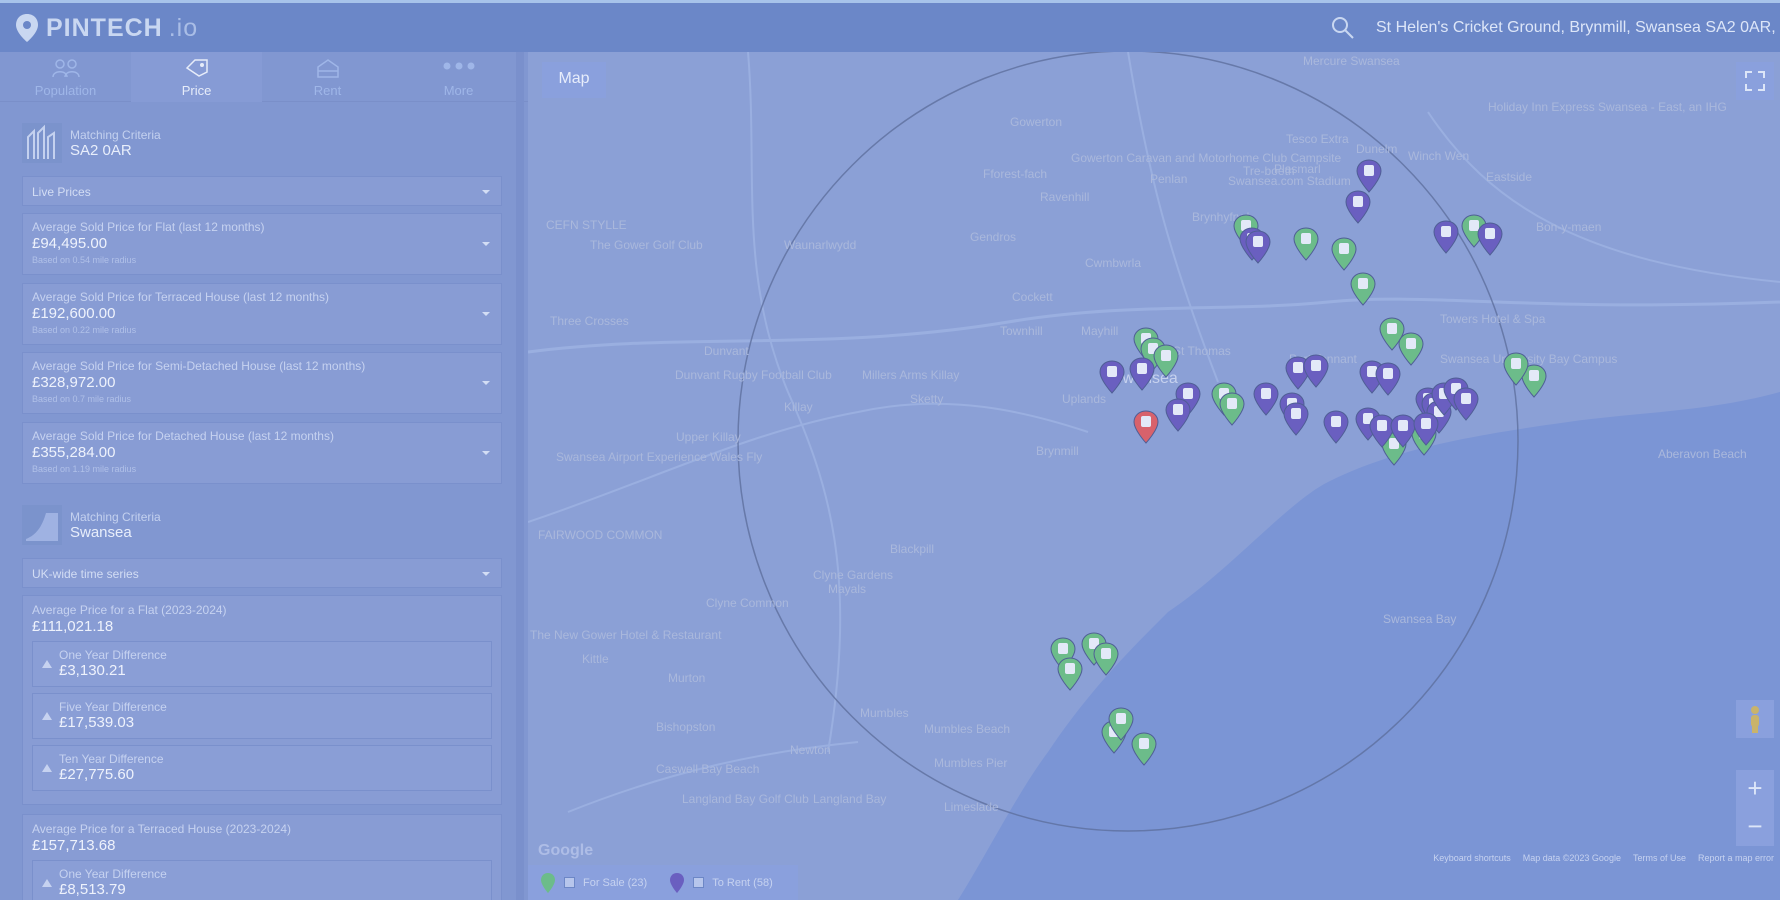  I want to click on avg-value: £111,021.18, so click(73, 626).